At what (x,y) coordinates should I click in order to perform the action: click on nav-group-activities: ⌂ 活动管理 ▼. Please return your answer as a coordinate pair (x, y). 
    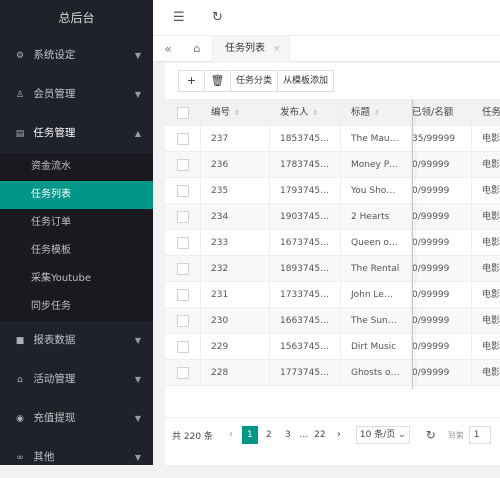
    Looking at the image, I should click on (76, 379).